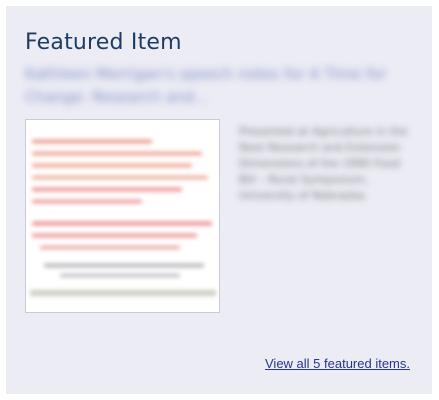 This screenshot has height=400, width=439. What do you see at coordinates (103, 42) in the screenshot?
I see `widget-title: Featured Item` at bounding box center [103, 42].